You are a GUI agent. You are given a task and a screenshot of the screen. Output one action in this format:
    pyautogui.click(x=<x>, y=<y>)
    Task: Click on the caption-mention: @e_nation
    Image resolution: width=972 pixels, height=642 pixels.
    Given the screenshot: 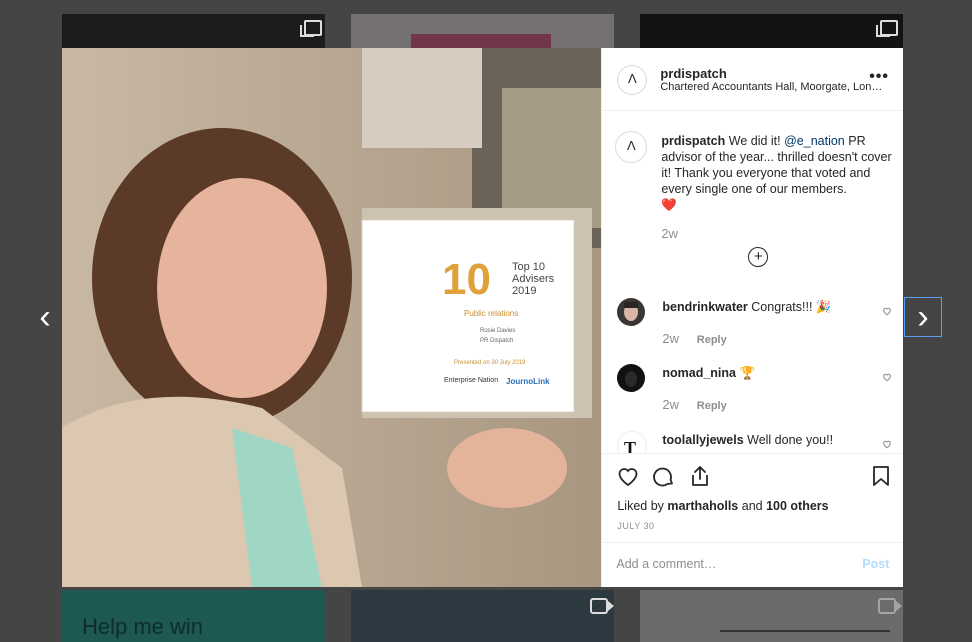 What is the action you would take?
    pyautogui.click(x=814, y=141)
    